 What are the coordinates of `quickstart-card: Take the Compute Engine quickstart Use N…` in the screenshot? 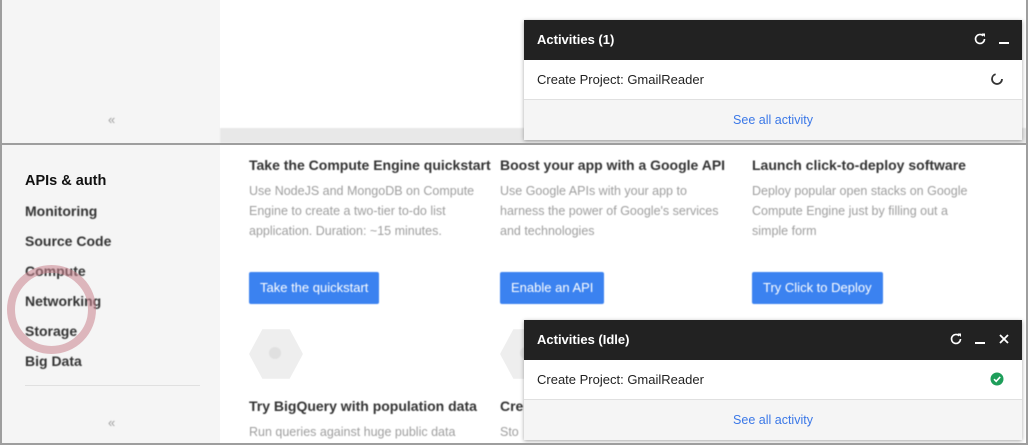 It's located at (370, 230).